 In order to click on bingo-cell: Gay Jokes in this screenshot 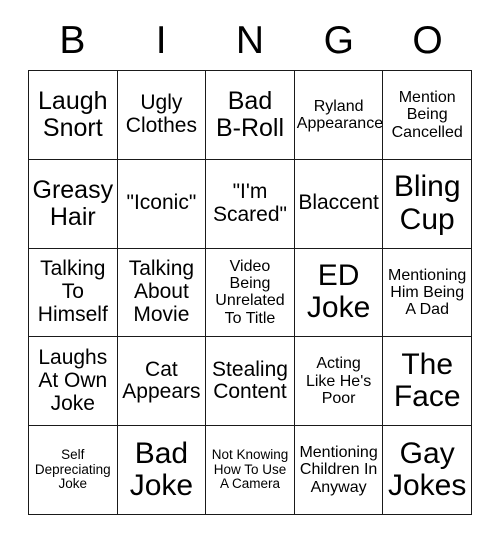, I will do `click(427, 470)`.